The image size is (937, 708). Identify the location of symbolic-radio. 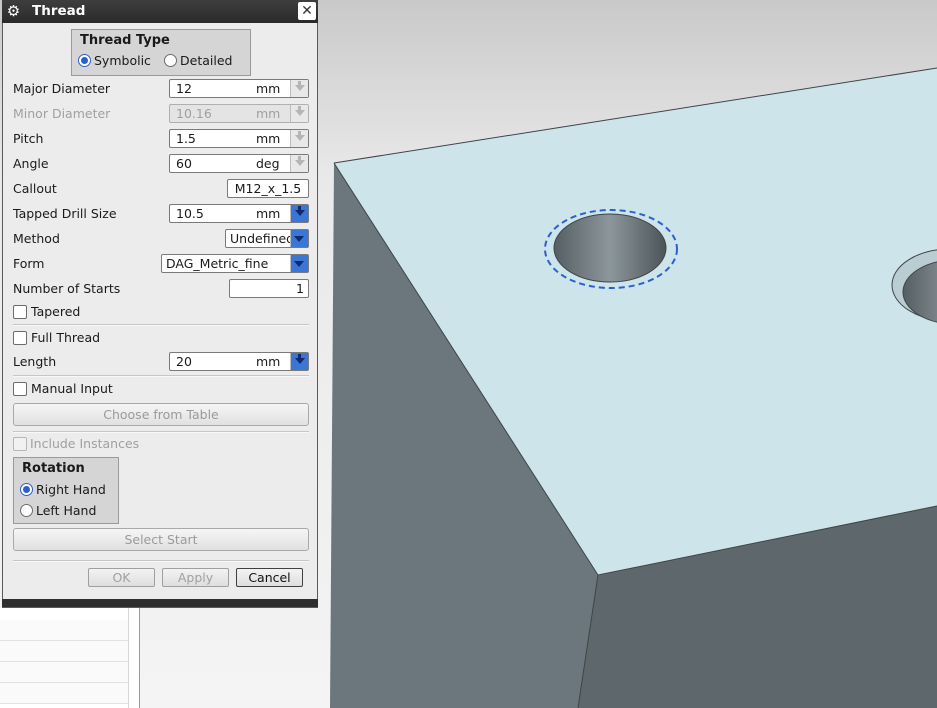
(84, 60).